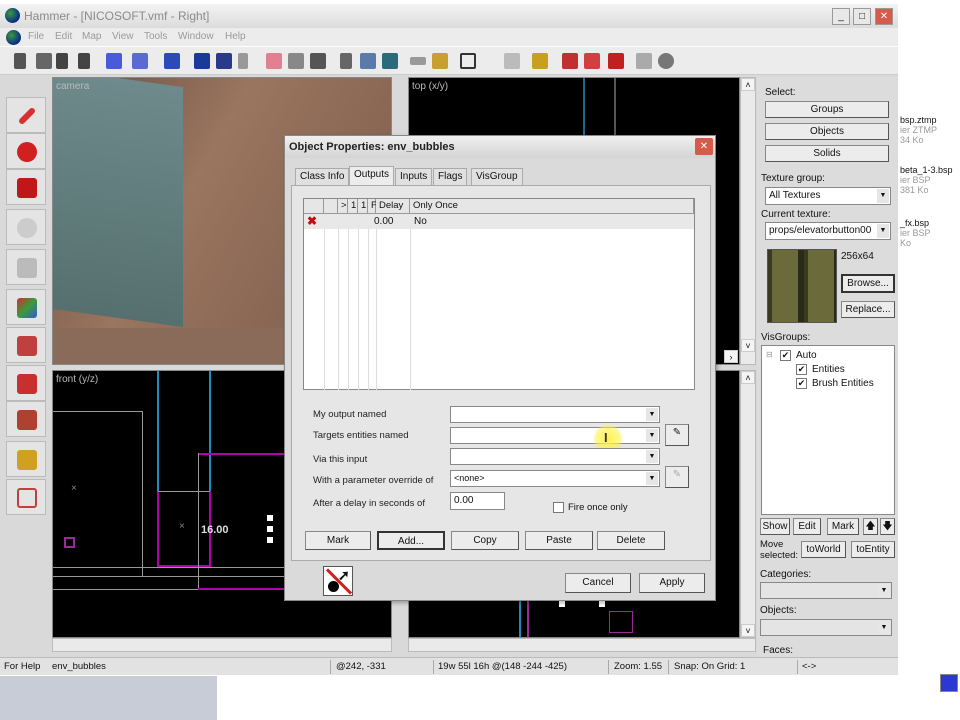 The image size is (960, 720). What do you see at coordinates (873, 549) in the screenshot?
I see `to-entity-button: toEntity` at bounding box center [873, 549].